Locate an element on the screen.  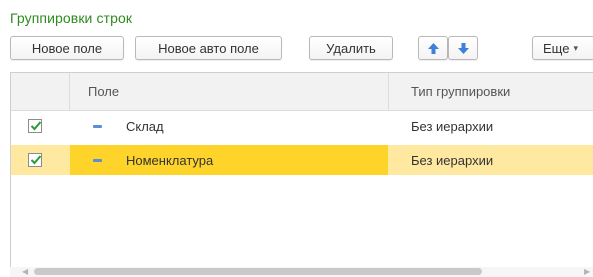
new-auto-field-button: Новое авто поле is located at coordinates (208, 48).